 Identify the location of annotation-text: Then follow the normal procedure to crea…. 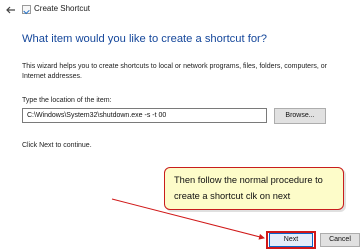
(248, 188).